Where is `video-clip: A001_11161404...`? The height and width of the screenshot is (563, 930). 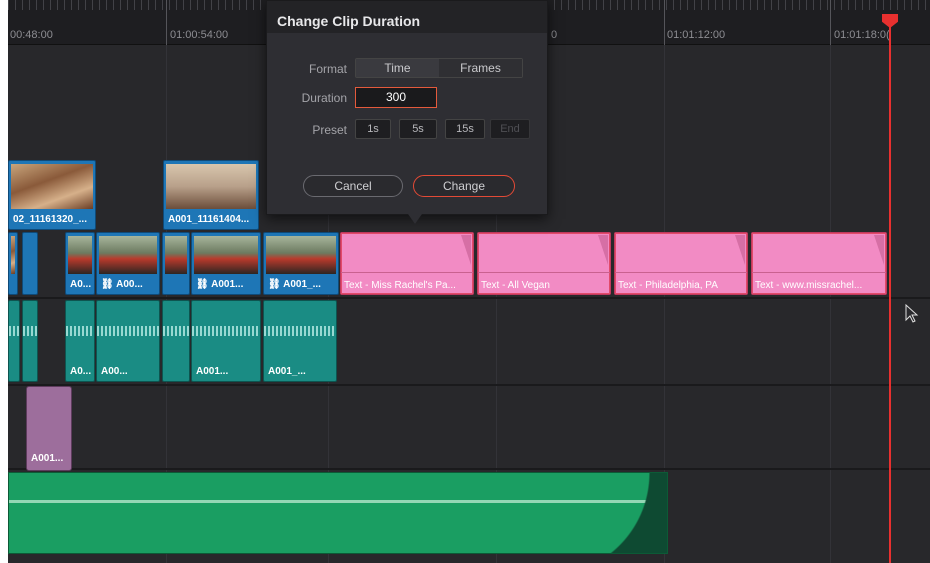
video-clip: A001_11161404... is located at coordinates (211, 195).